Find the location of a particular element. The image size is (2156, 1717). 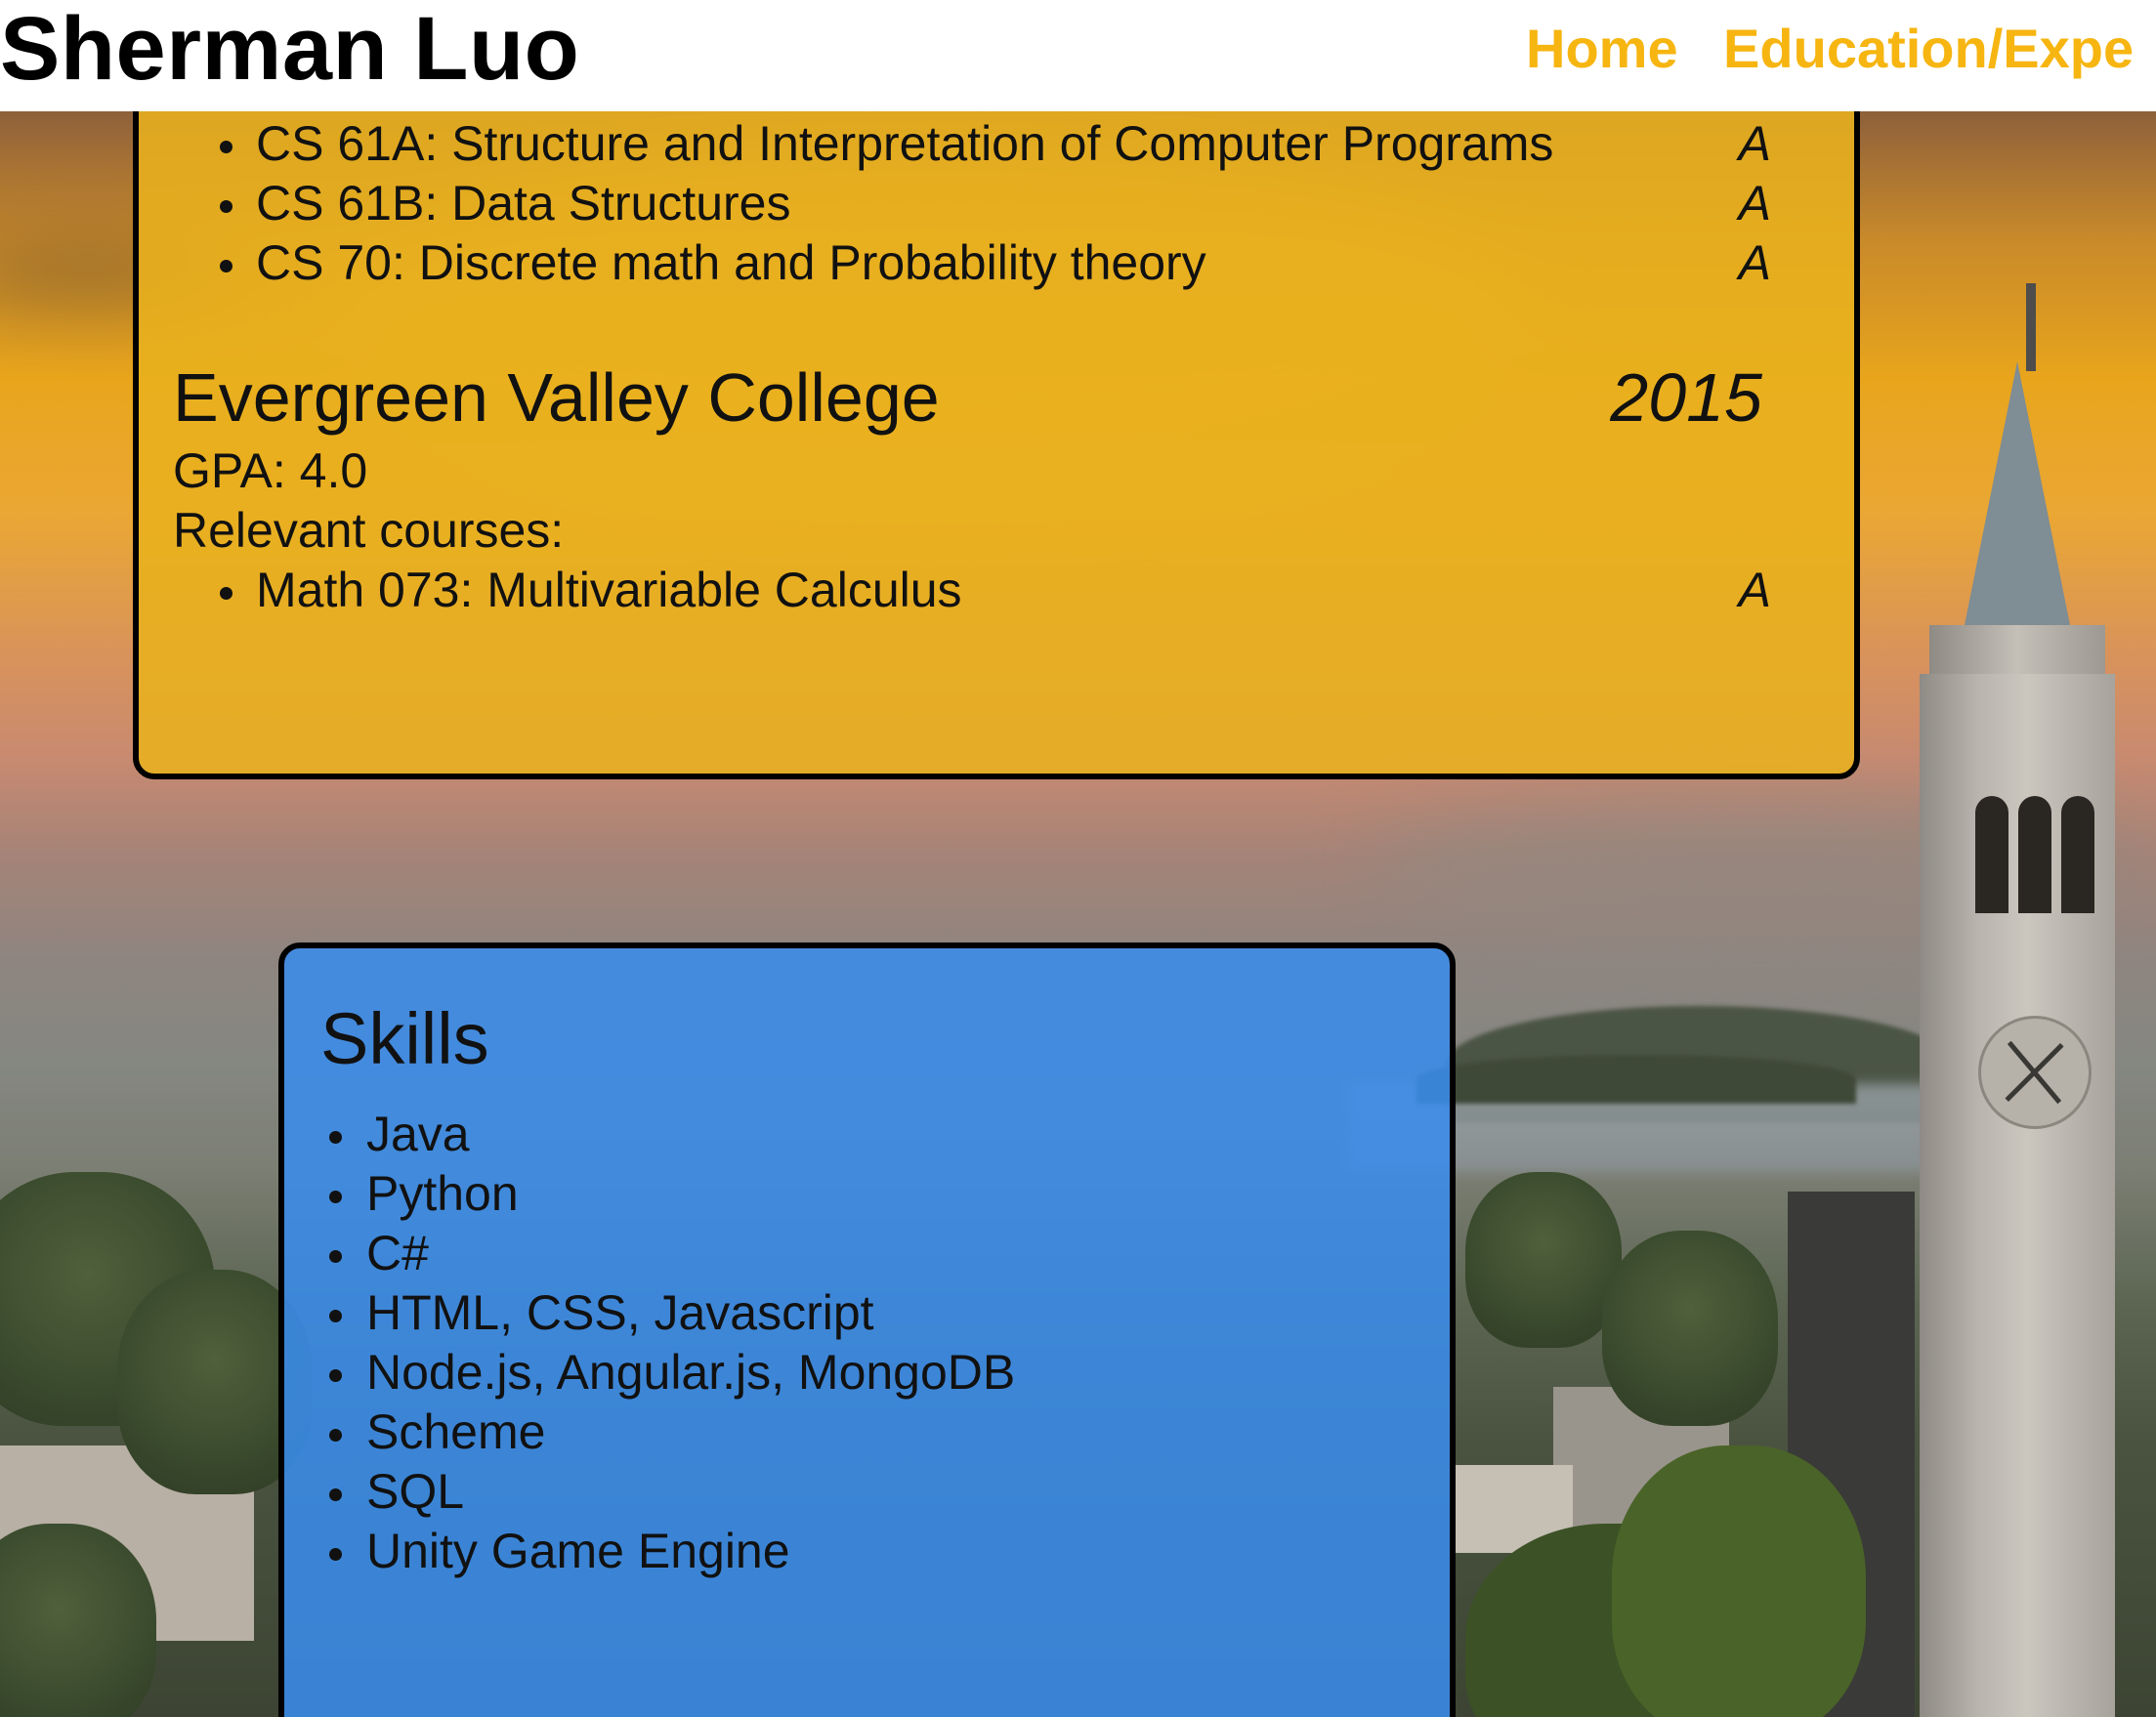

course-name: CS 61B: Data Structures is located at coordinates (523, 203).